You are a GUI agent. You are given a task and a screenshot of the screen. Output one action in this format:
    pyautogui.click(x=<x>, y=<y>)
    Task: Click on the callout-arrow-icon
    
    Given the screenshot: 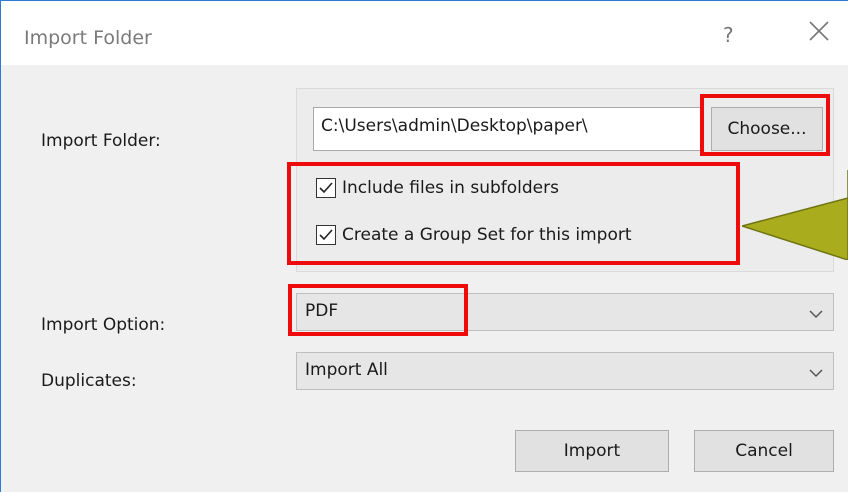 What is the action you would take?
    pyautogui.click(x=795, y=215)
    